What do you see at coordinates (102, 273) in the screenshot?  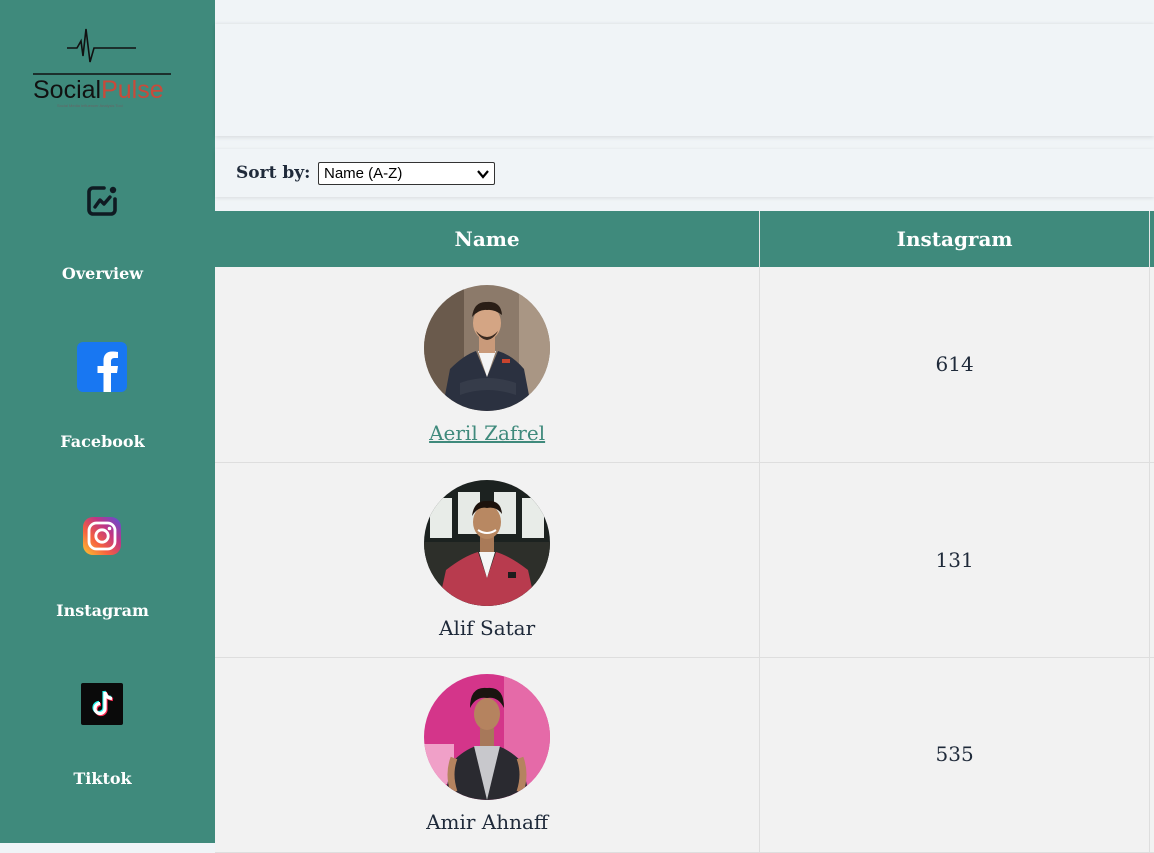 I see `sidebar-item-label: Overview` at bounding box center [102, 273].